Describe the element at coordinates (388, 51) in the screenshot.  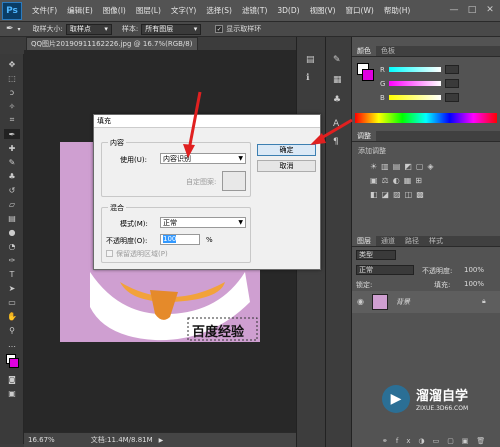
I see `tab-swatches: 色板` at that location.